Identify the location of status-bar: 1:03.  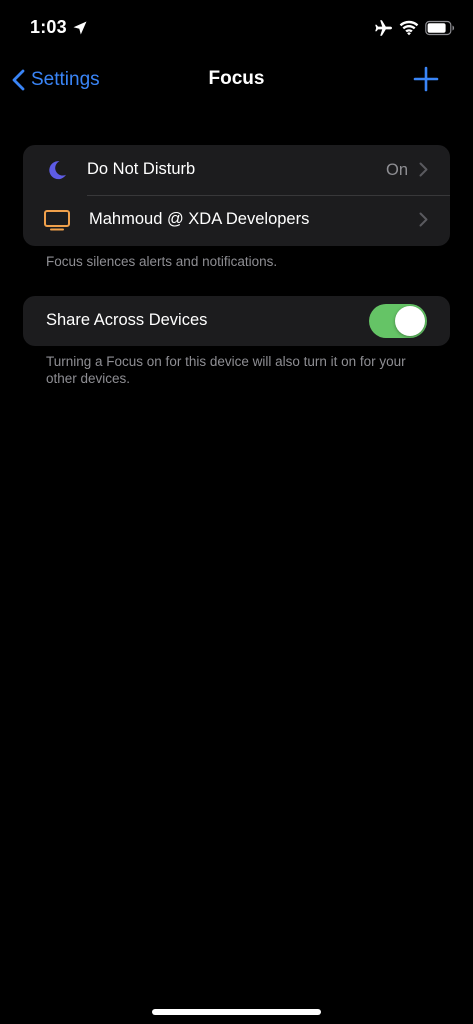
(236, 28).